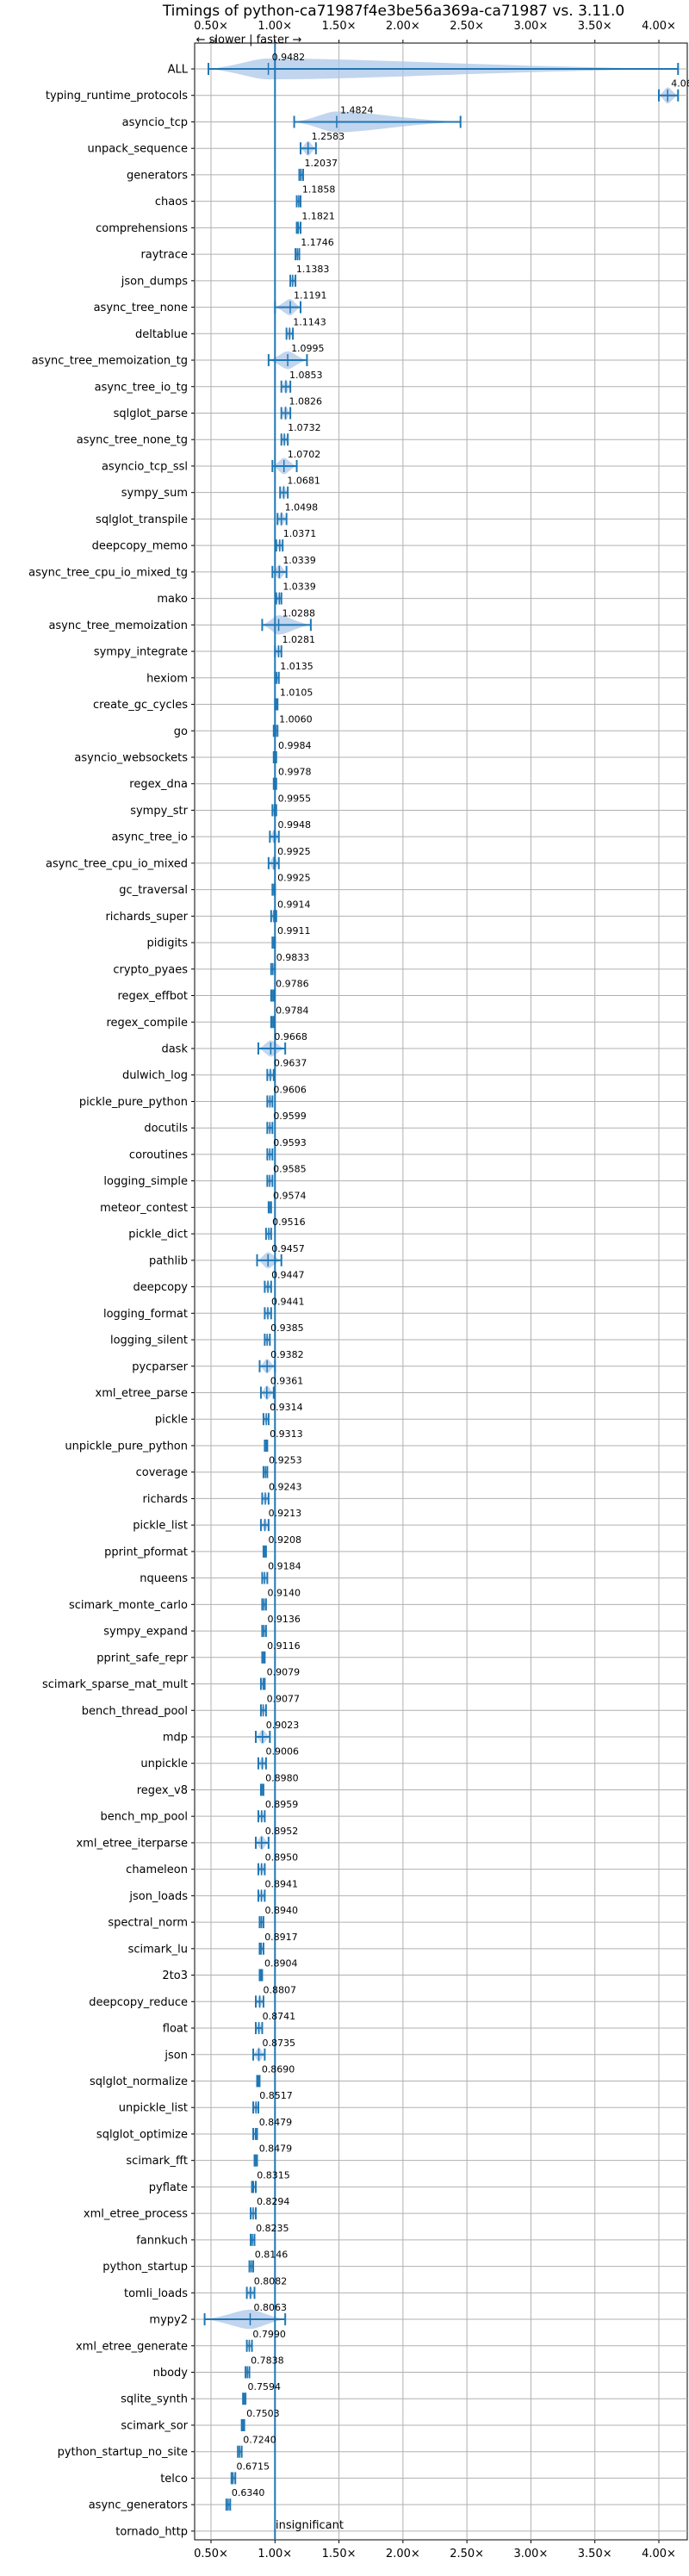 This screenshot has height=2576, width=689. I want to click on category-label: tornado_http, so click(151, 2532).